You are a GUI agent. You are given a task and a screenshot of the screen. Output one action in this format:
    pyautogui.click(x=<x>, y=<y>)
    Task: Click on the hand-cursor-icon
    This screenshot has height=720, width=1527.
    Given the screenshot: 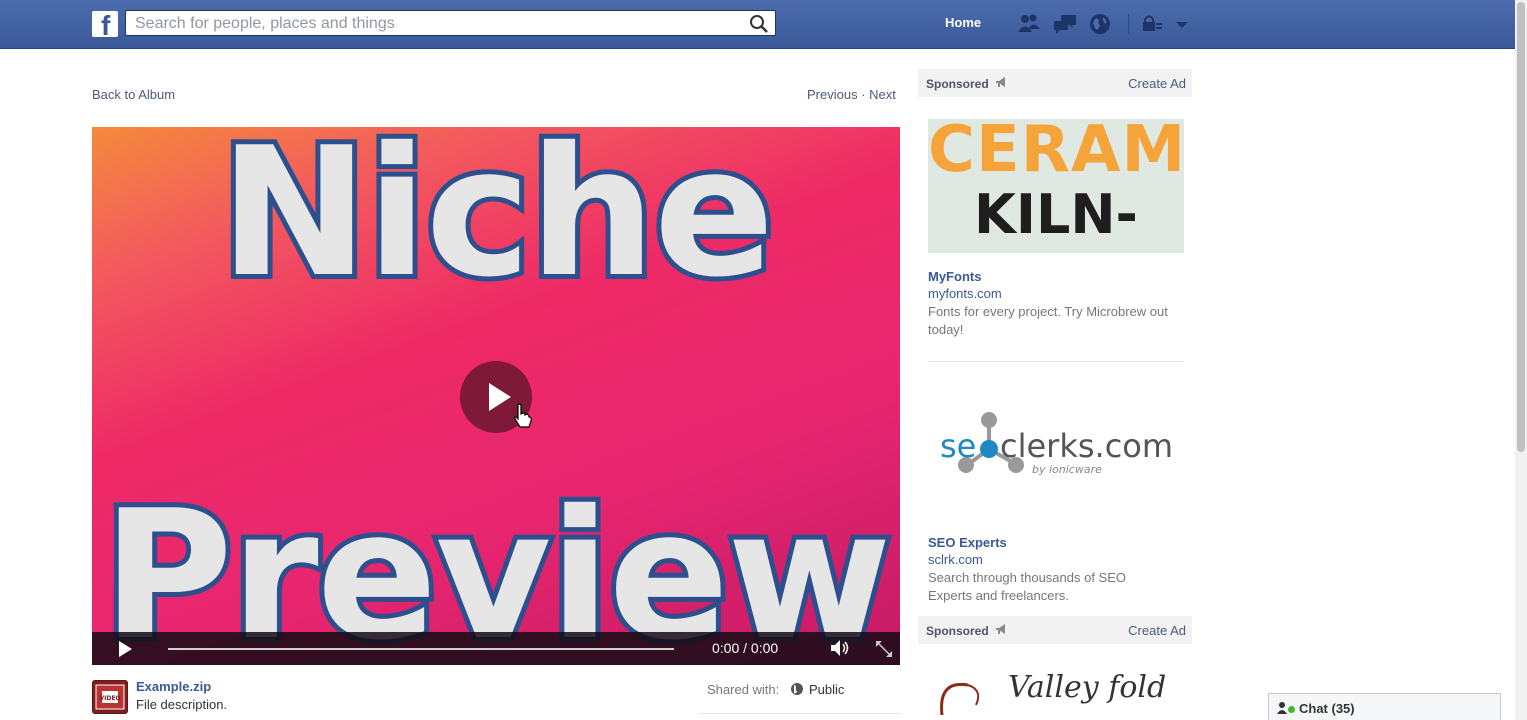 What is the action you would take?
    pyautogui.click(x=523, y=415)
    